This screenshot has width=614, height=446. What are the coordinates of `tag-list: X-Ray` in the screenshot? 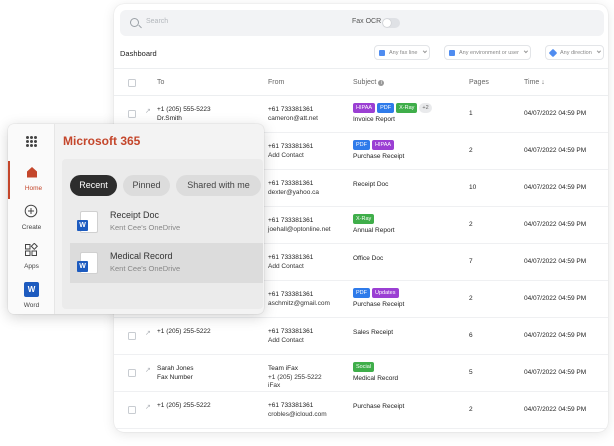 It's located at (364, 219).